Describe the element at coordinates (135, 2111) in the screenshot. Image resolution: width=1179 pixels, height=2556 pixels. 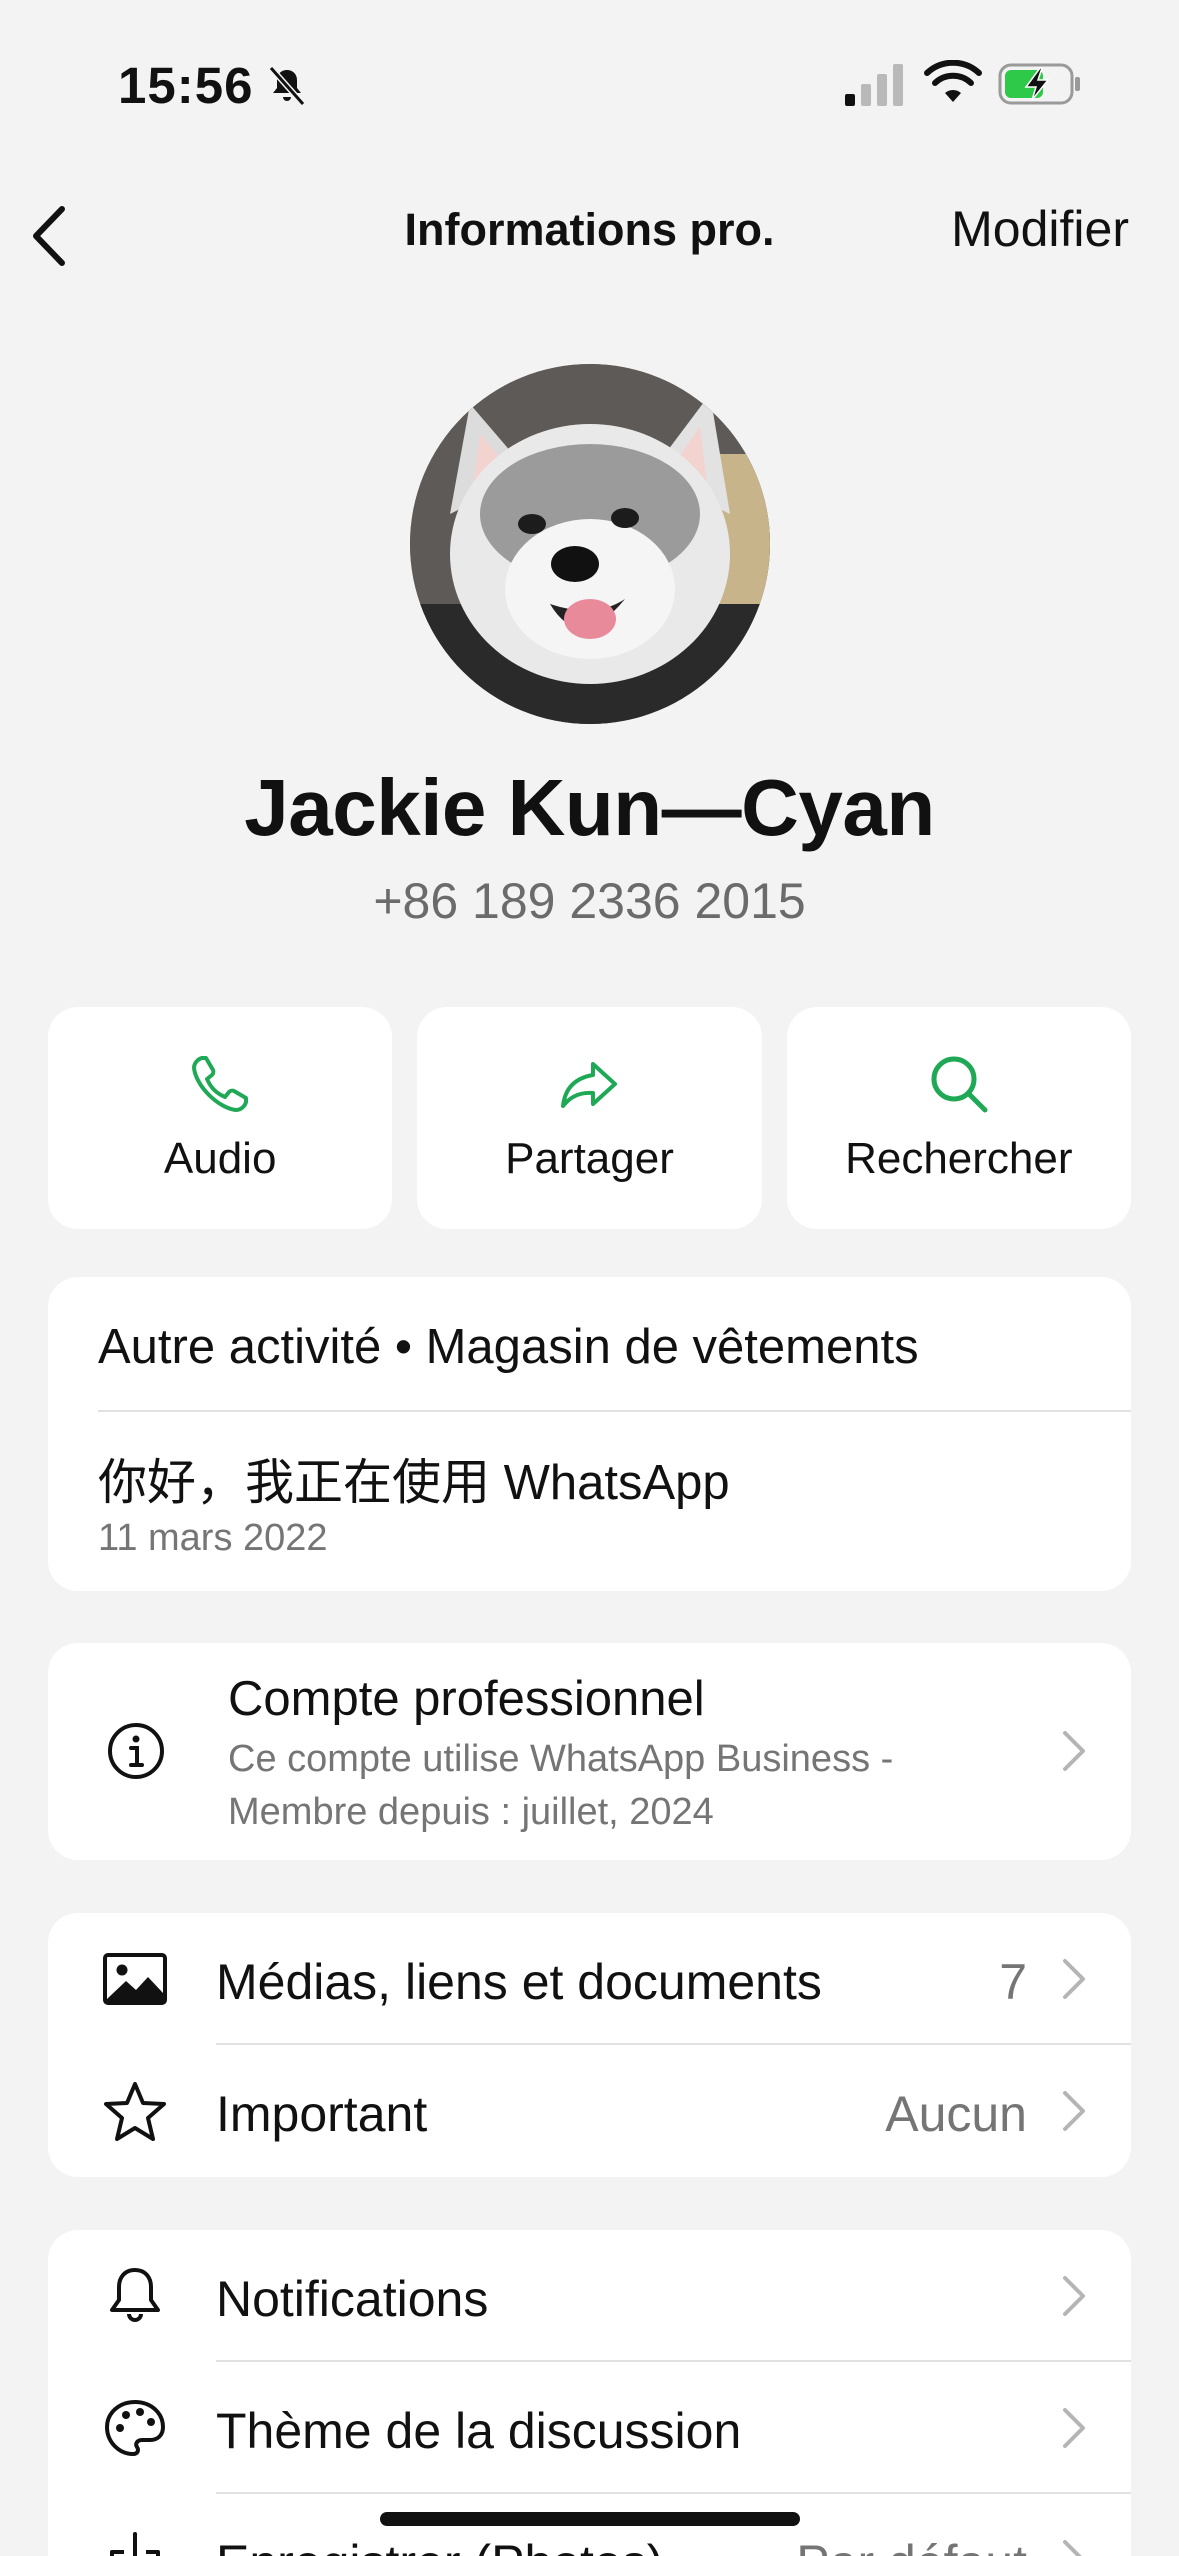
I see `star-icon` at that location.